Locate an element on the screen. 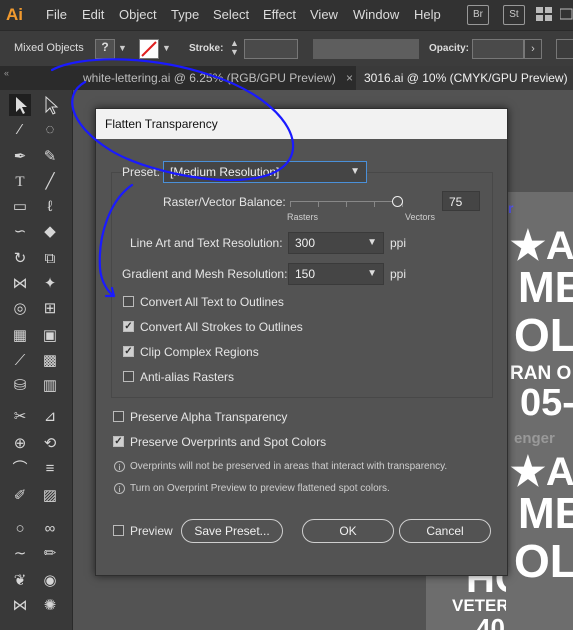  convert-text-label: Convert All Text to Outlines is located at coordinates (212, 302).